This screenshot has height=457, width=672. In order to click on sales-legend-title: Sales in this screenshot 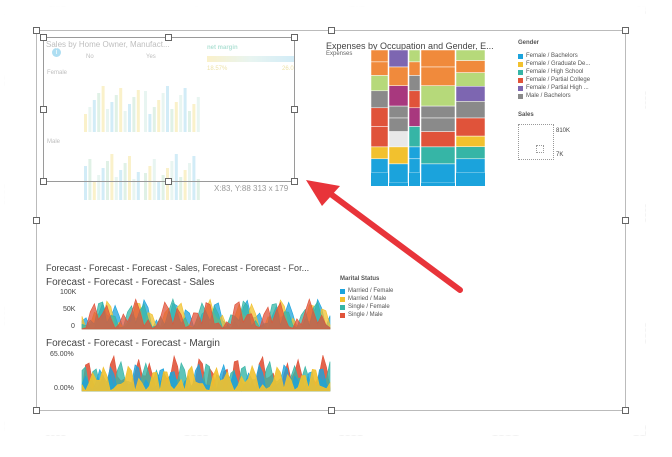, I will do `click(526, 115)`.